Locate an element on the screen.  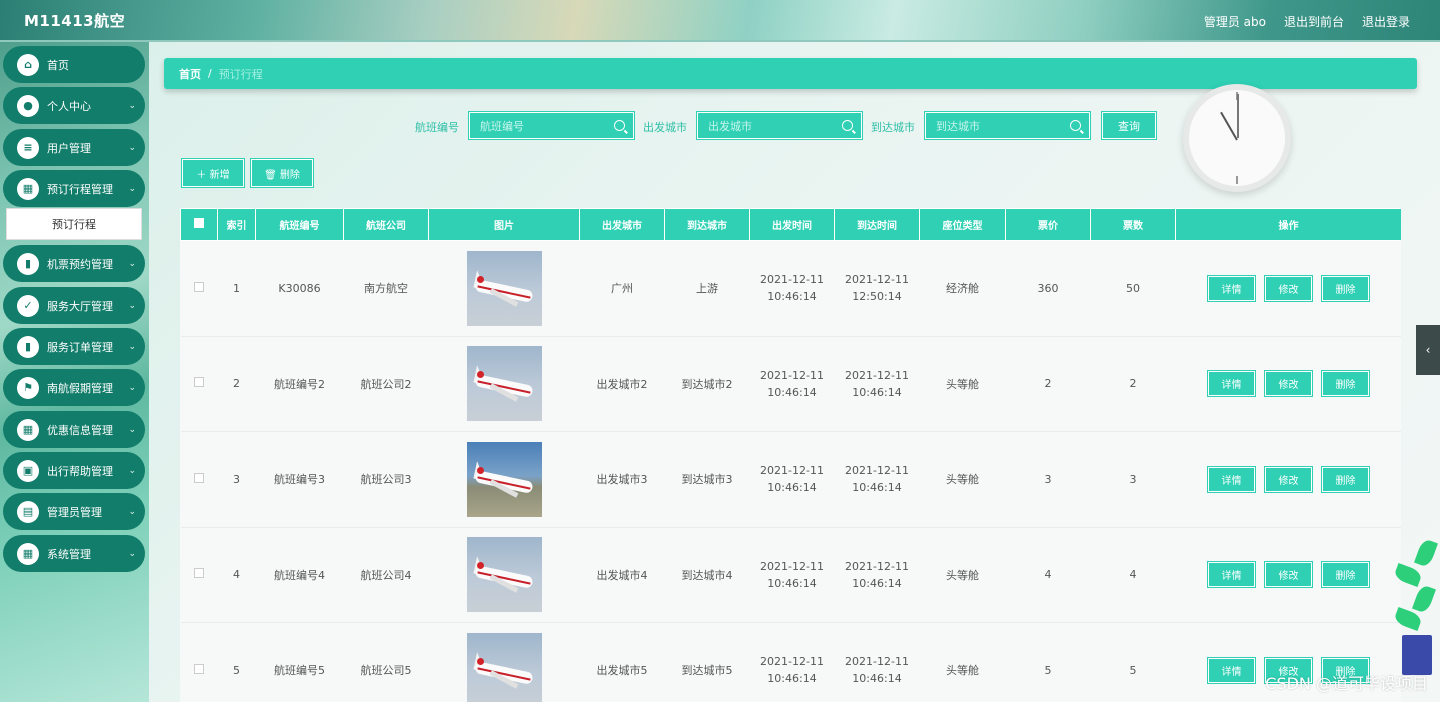
add-button: ＋ 新增 is located at coordinates (213, 173).